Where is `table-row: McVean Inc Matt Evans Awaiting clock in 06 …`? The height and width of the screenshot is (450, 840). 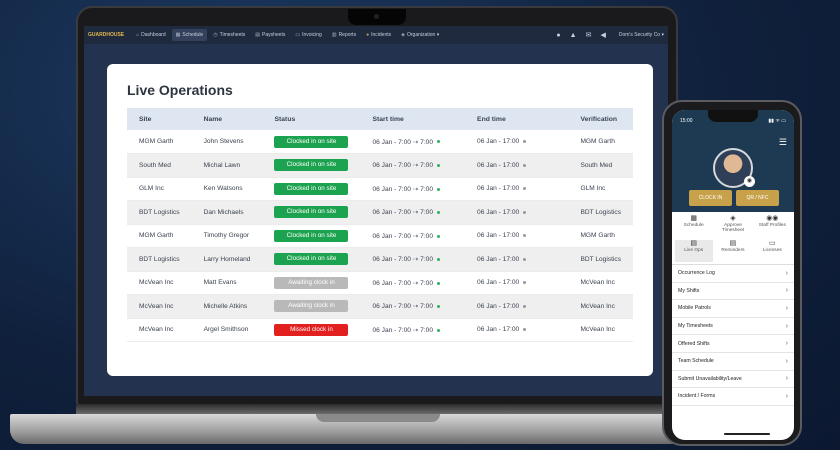 table-row: McVean Inc Matt Evans Awaiting clock in 06 … is located at coordinates (380, 283).